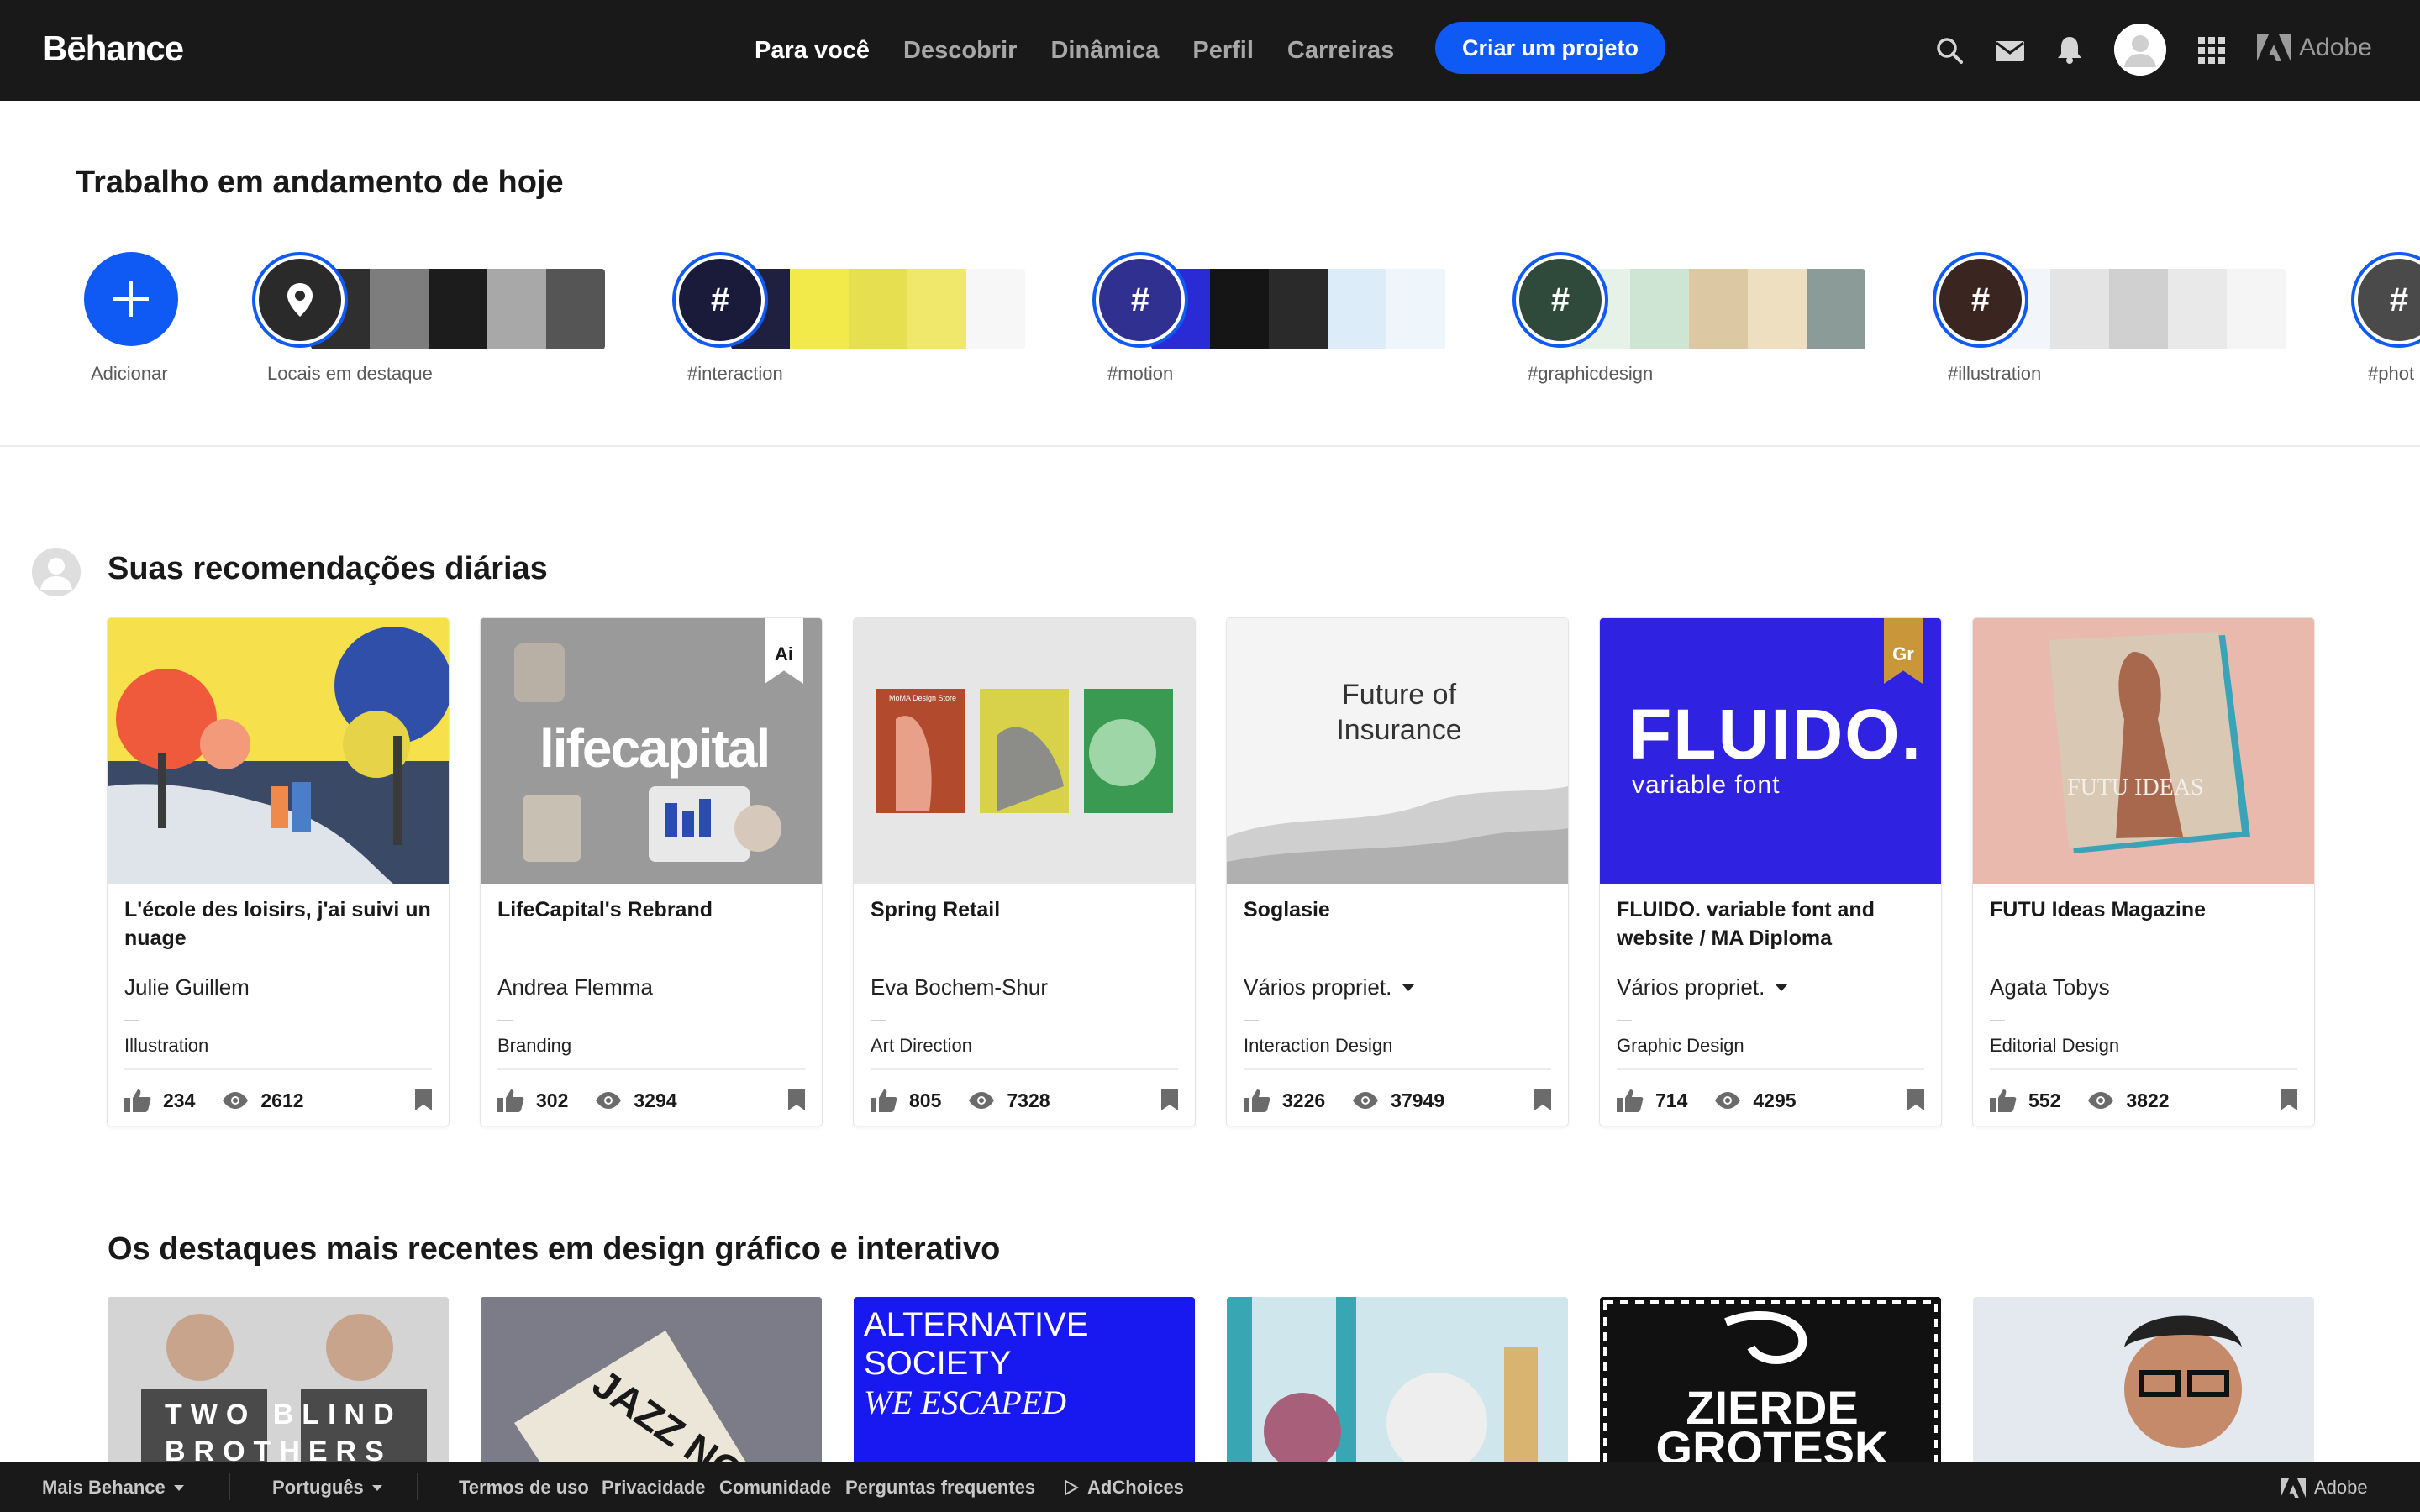 The image size is (2420, 1512). Describe the element at coordinates (2069, 51) in the screenshot. I see `bell-icon` at that location.